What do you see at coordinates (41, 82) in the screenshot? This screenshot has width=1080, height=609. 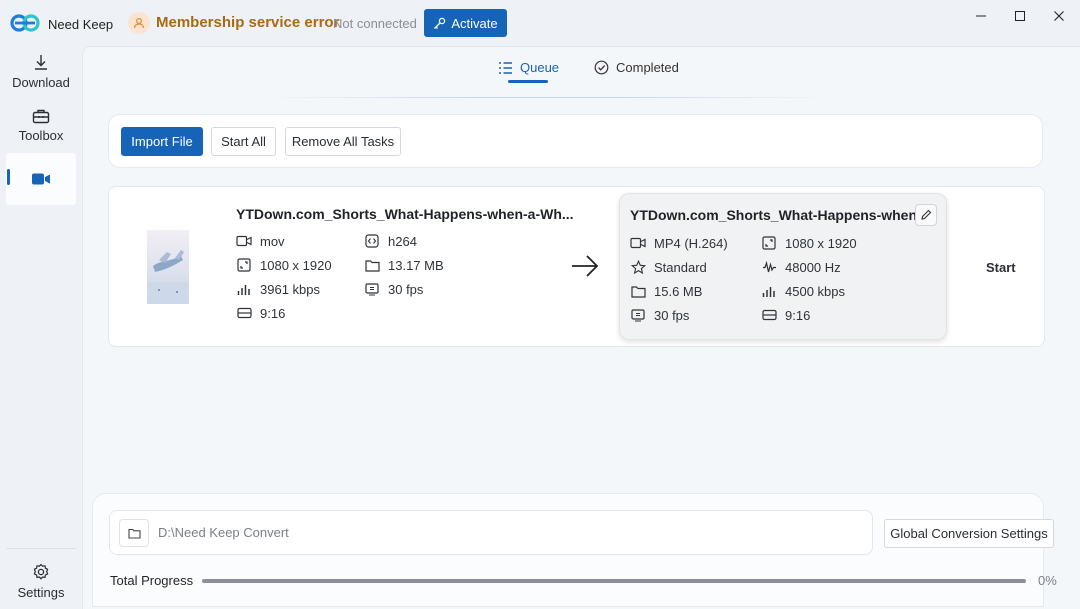 I see `sidebar-item-label: Download` at bounding box center [41, 82].